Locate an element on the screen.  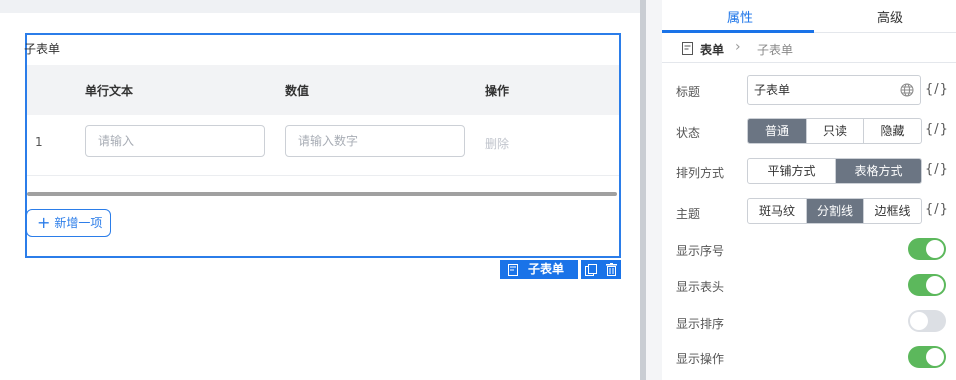
layout-table: 表格方式 is located at coordinates (878, 171).